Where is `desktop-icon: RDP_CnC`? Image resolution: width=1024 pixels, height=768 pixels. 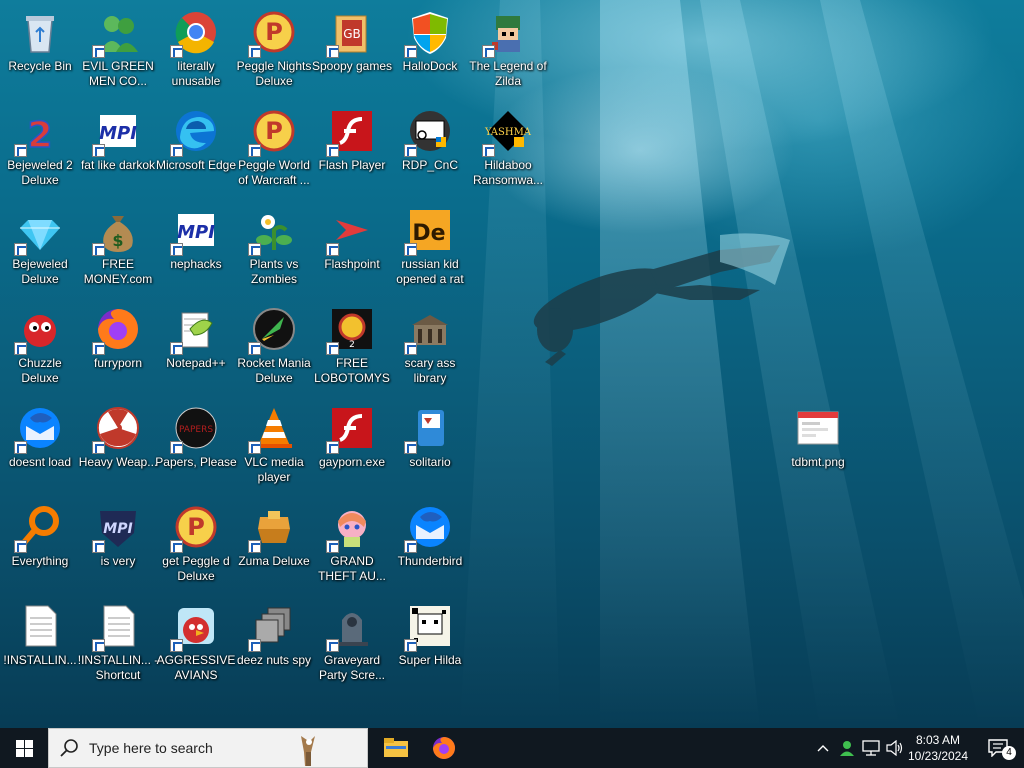 desktop-icon: RDP_CnC is located at coordinates (430, 151).